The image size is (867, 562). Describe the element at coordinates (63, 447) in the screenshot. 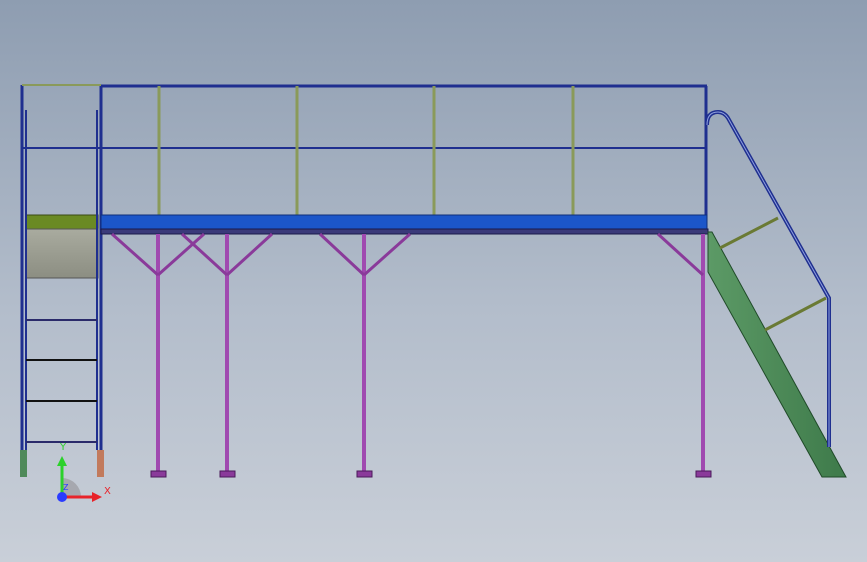

I see `y-axis-label: Y` at that location.